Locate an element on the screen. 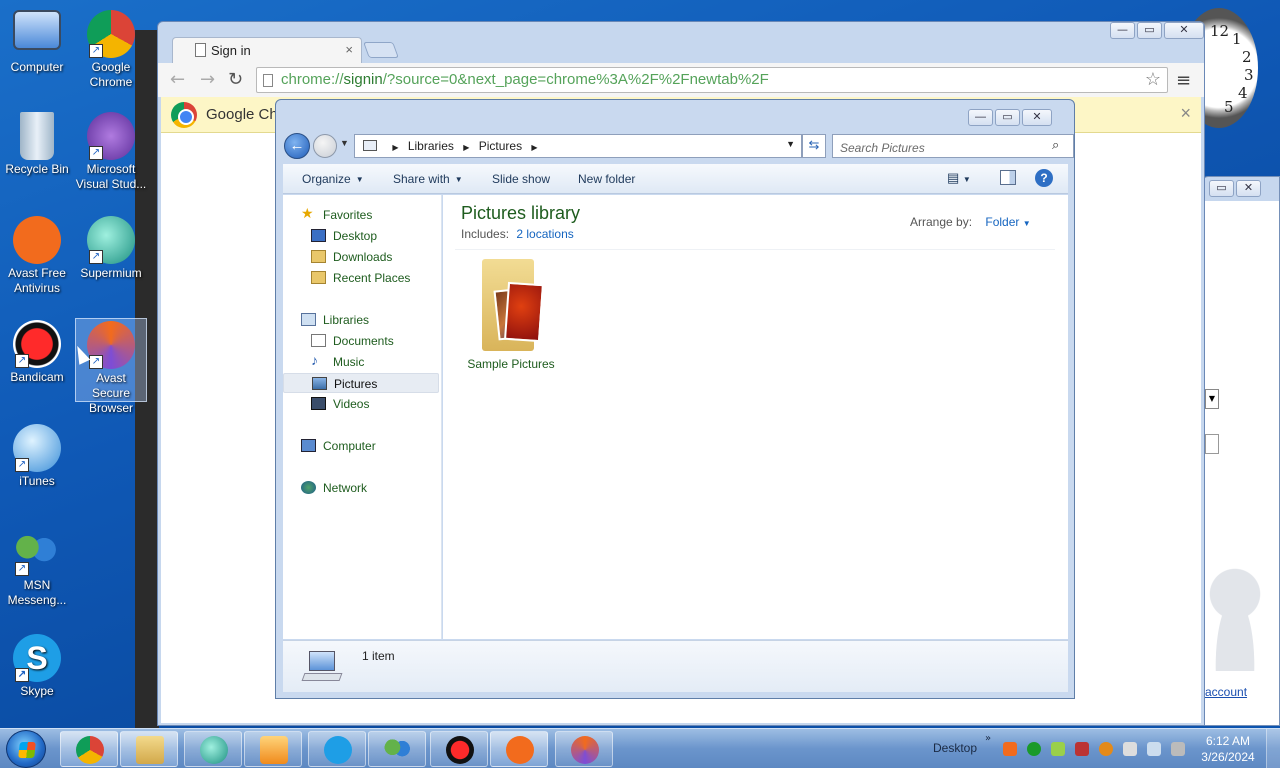  taskbar-explorer is located at coordinates (149, 749).